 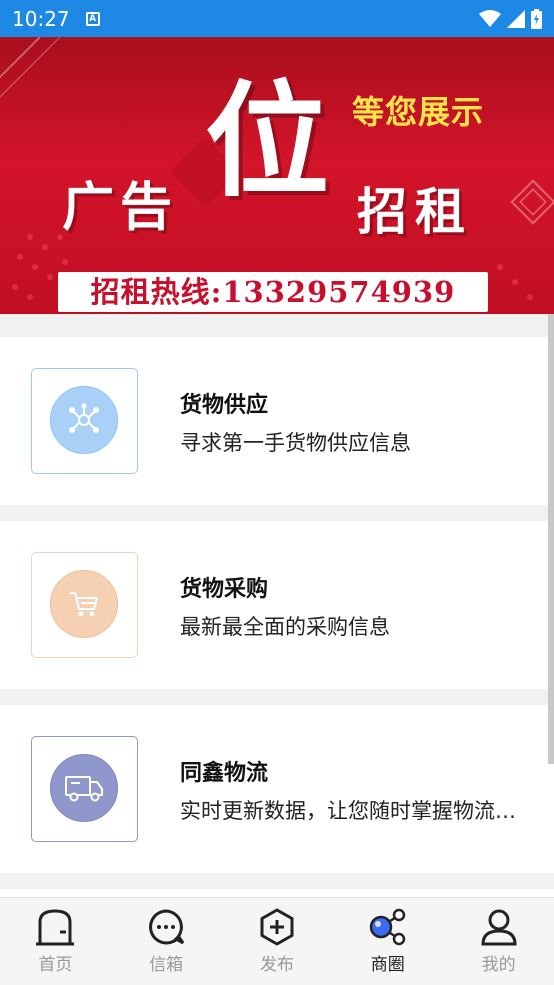 What do you see at coordinates (55, 927) in the screenshot?
I see `home-icon` at bounding box center [55, 927].